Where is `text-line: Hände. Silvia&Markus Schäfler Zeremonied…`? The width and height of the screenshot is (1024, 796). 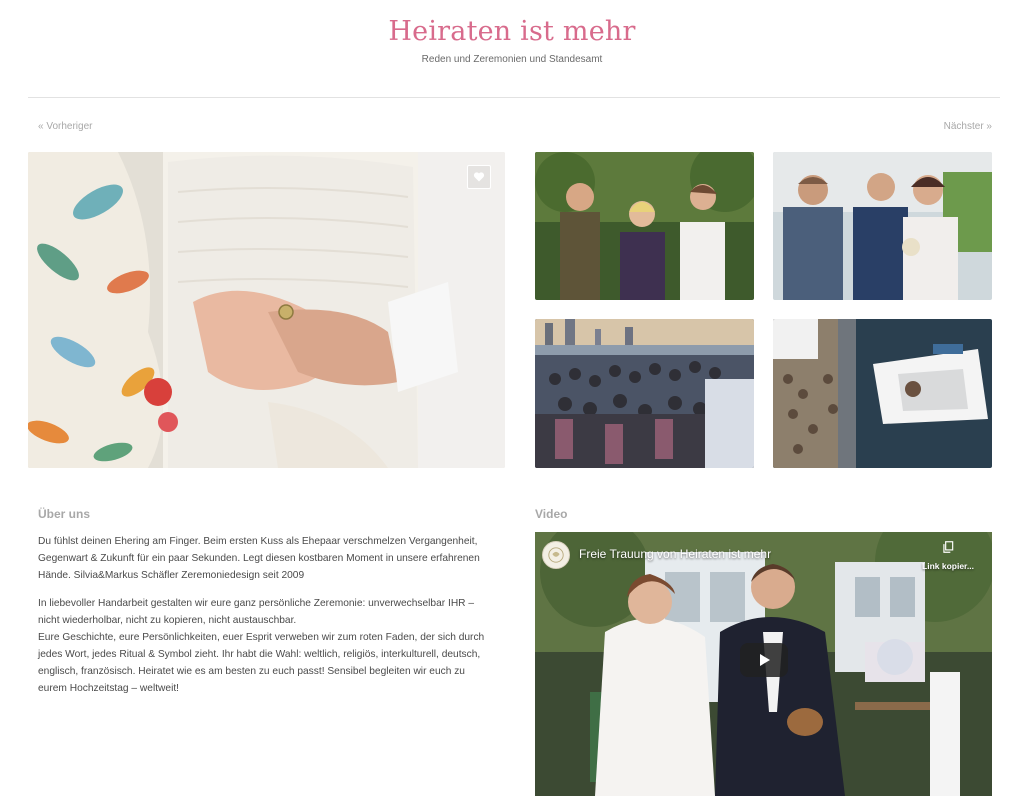
text-line: Hände. Silvia&Markus Schäfler Zeremonied… is located at coordinates (171, 575).